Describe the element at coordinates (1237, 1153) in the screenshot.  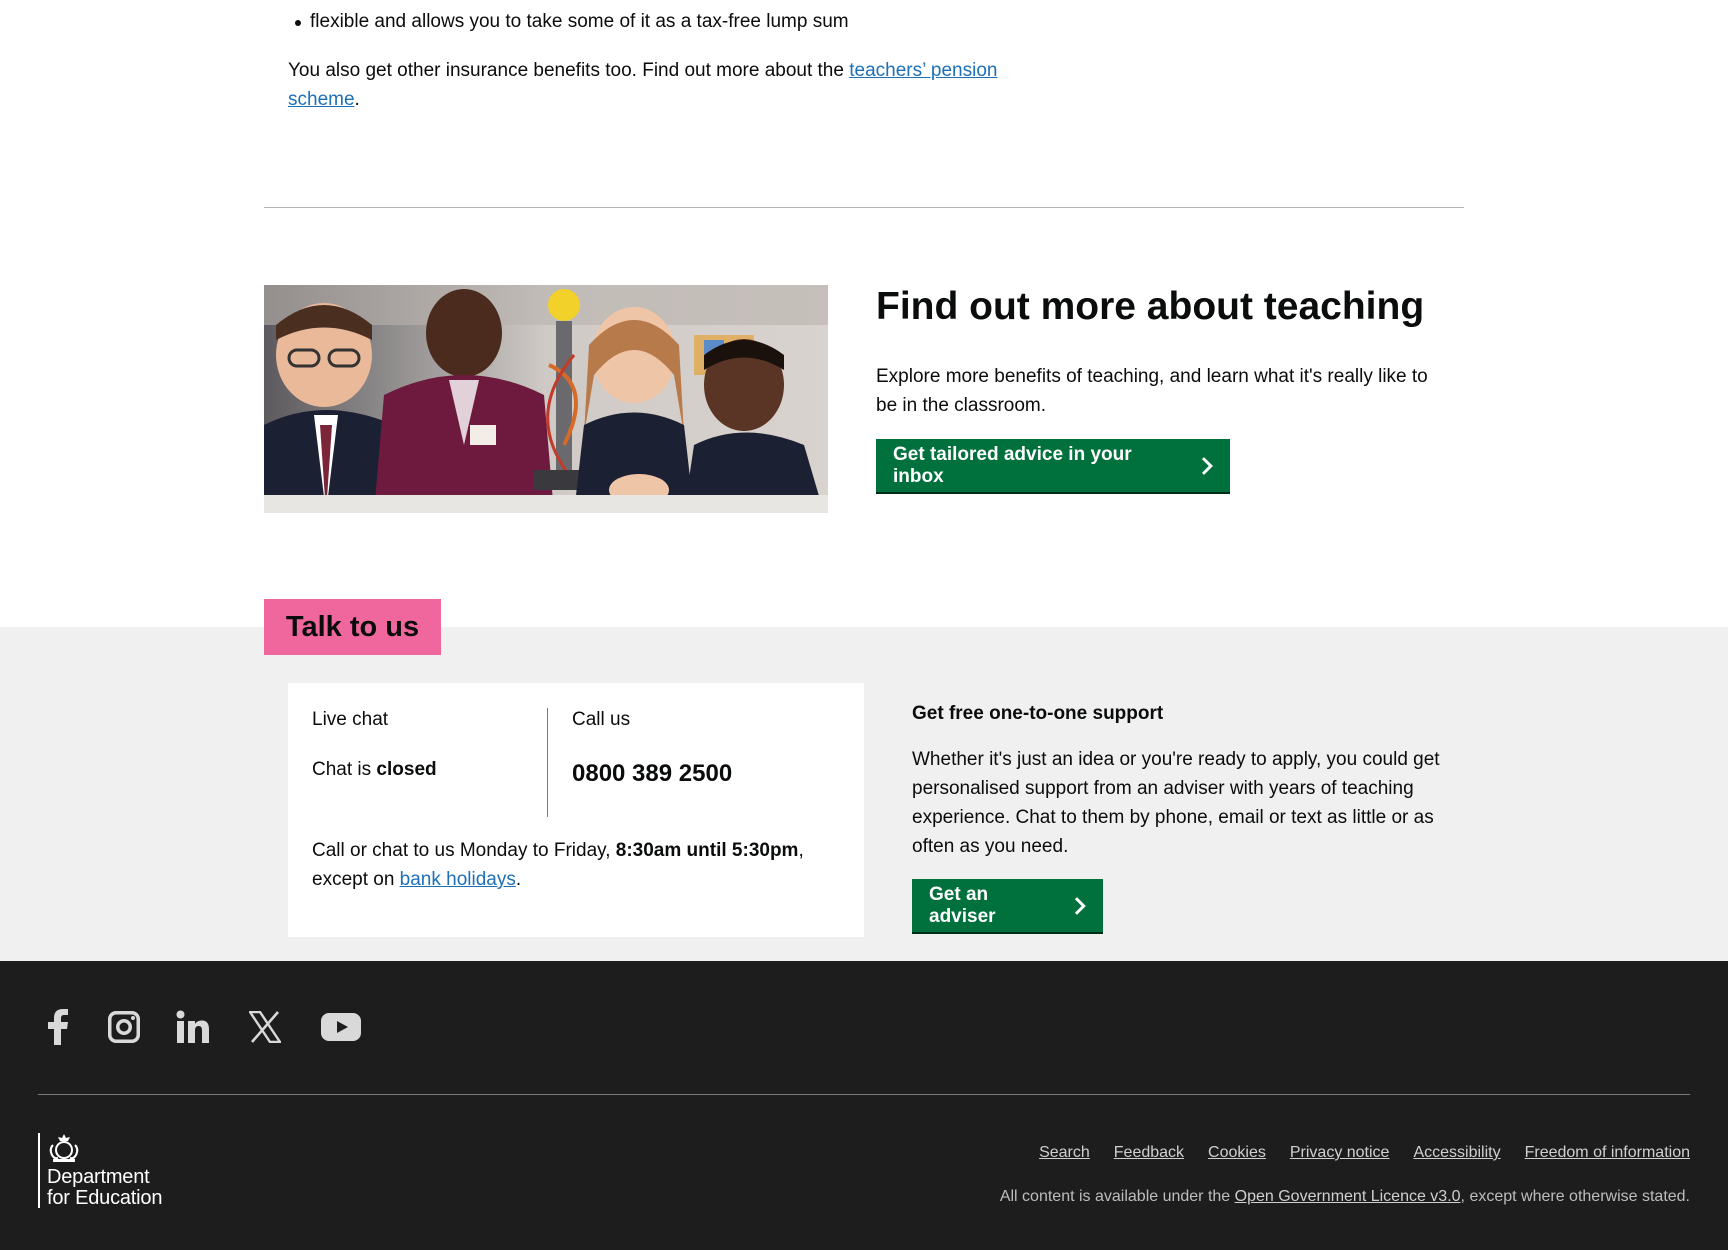
I see `footer-link-cookies: Cookies` at that location.